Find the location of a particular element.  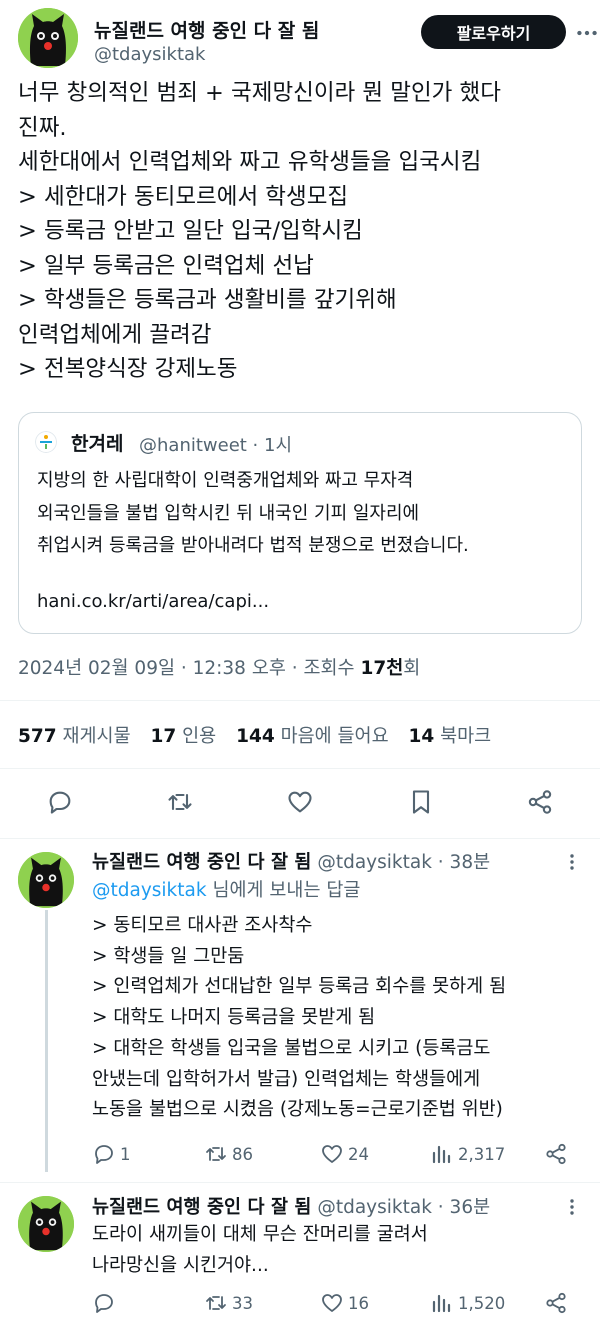

tweet-line: > 세한대가 동티모르에서 학생모집 is located at coordinates (183, 196).